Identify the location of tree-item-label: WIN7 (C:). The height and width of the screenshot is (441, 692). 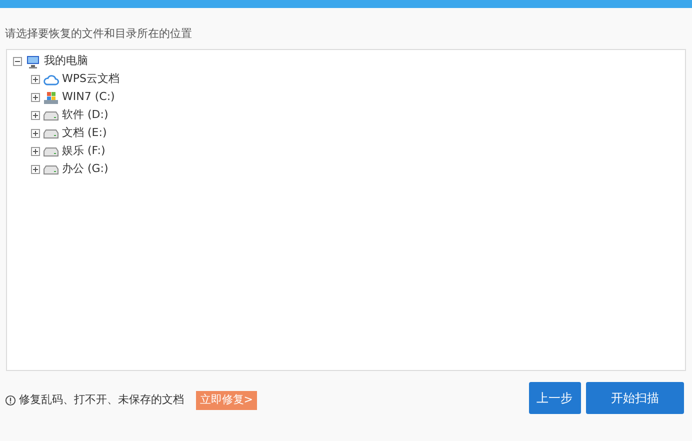
(88, 97).